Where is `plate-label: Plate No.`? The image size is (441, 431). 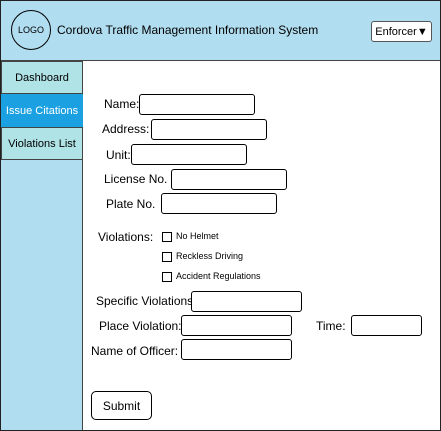
plate-label: Plate No. is located at coordinates (131, 204).